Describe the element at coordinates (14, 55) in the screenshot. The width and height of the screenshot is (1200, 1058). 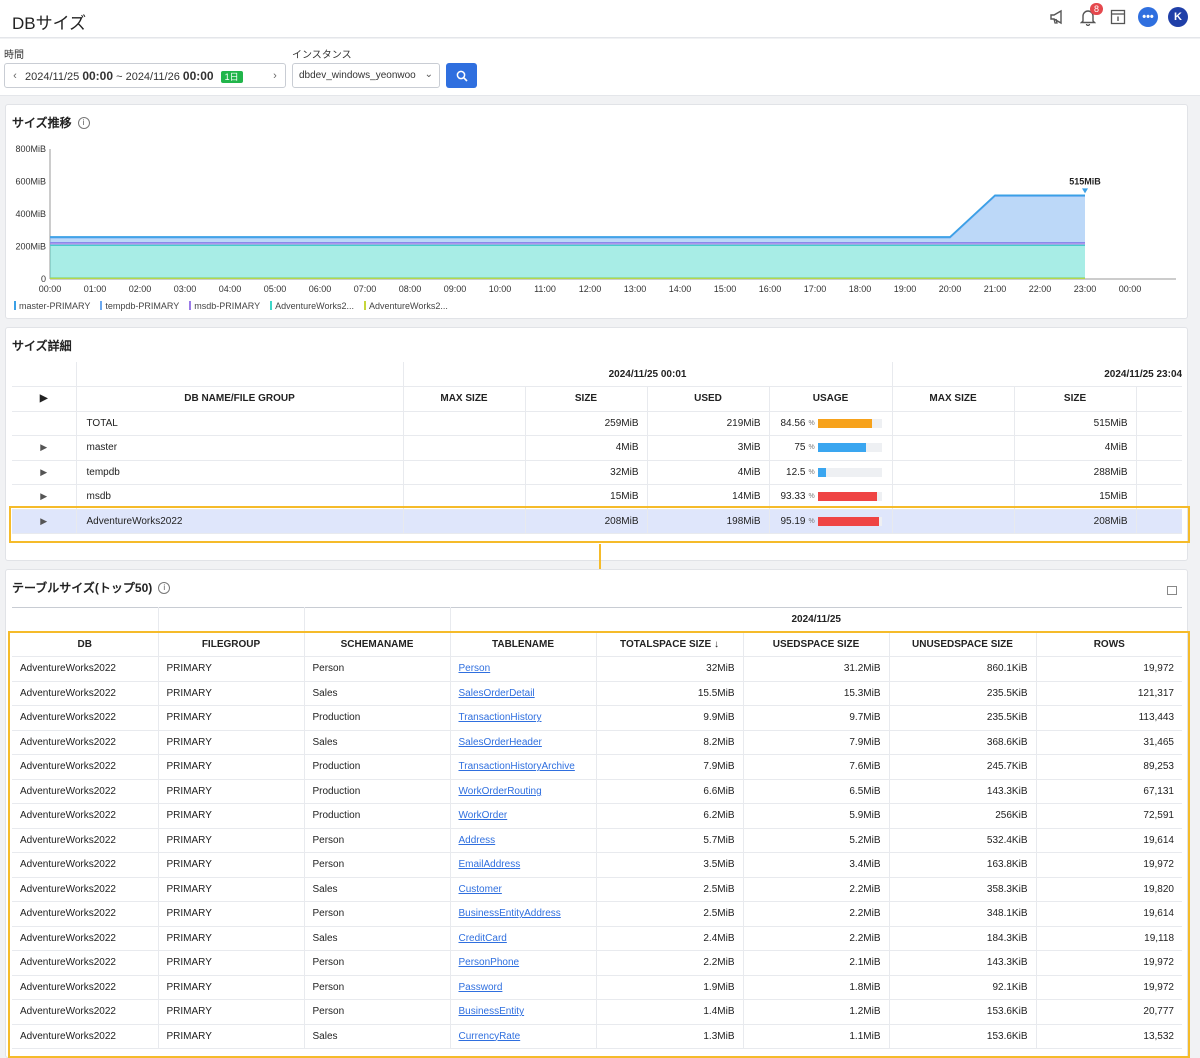
I see `time-label: 時間` at that location.